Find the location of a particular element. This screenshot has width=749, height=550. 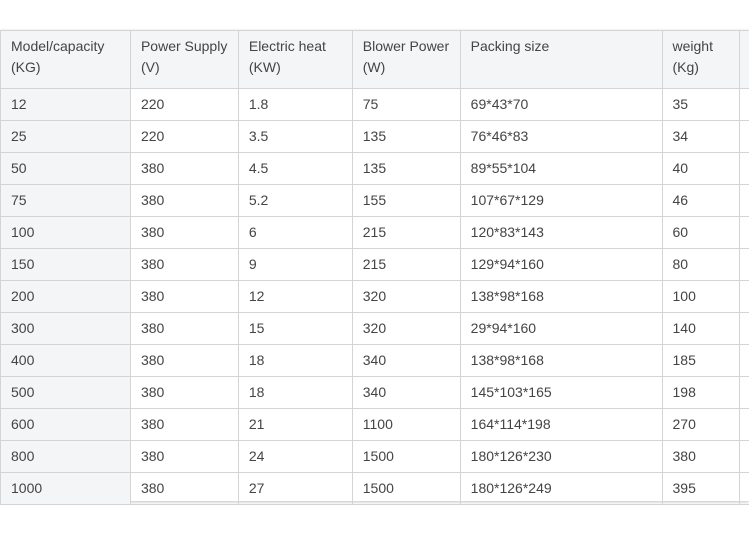

cell-packing-size: 138*98*168 is located at coordinates (561, 296).